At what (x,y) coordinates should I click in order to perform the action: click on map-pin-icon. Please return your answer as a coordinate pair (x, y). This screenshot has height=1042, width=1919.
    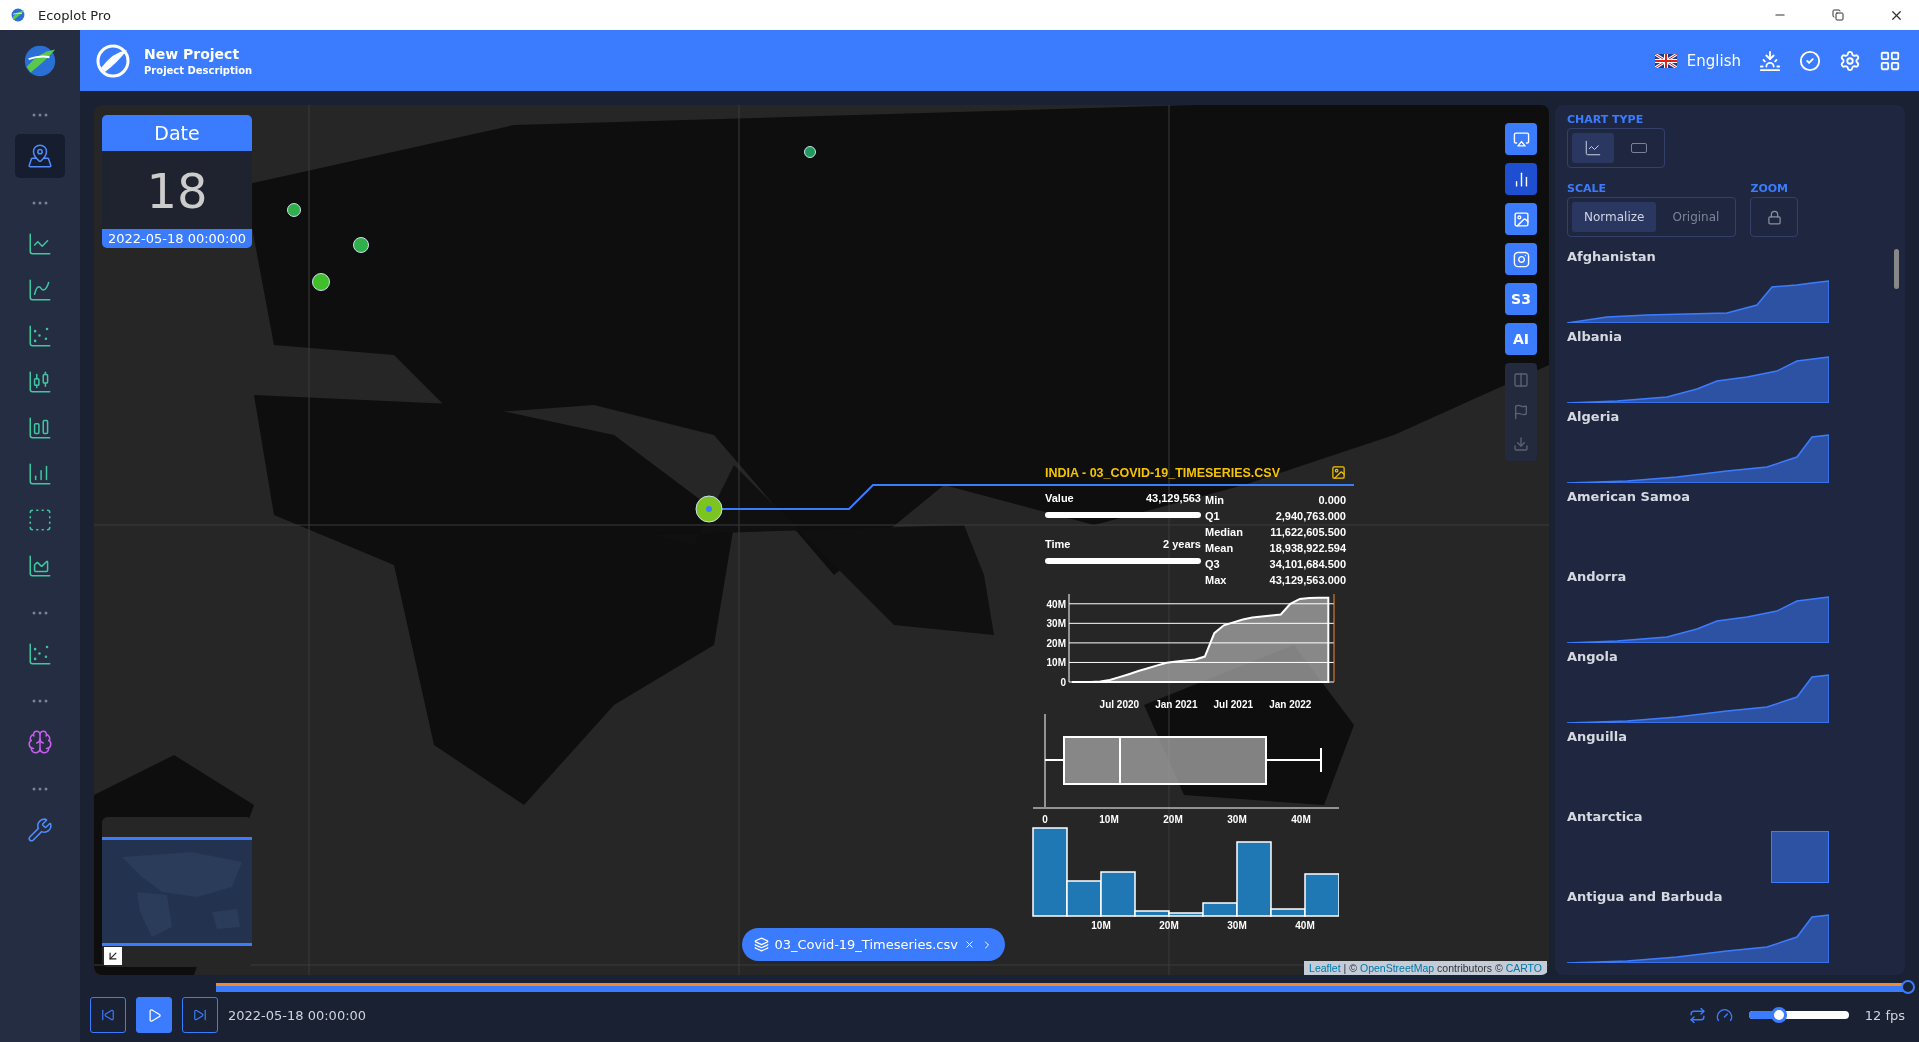
    Looking at the image, I should click on (40, 156).